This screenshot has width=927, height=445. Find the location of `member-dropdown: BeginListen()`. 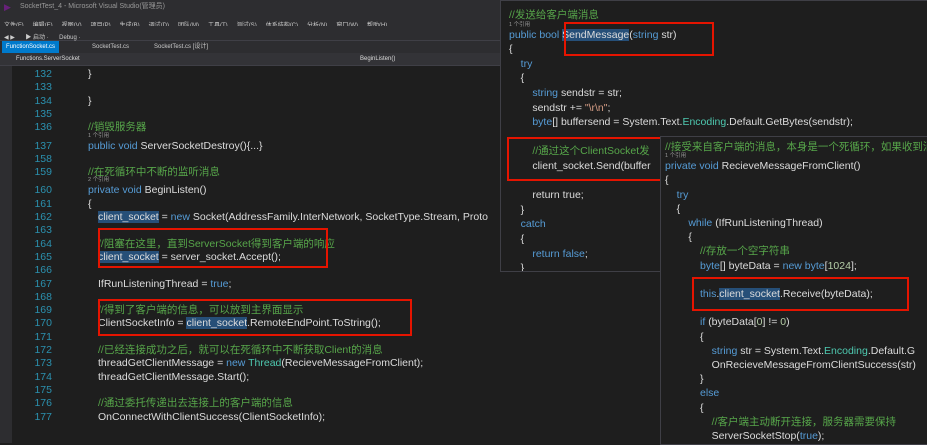

member-dropdown: BeginListen() is located at coordinates (377, 59).